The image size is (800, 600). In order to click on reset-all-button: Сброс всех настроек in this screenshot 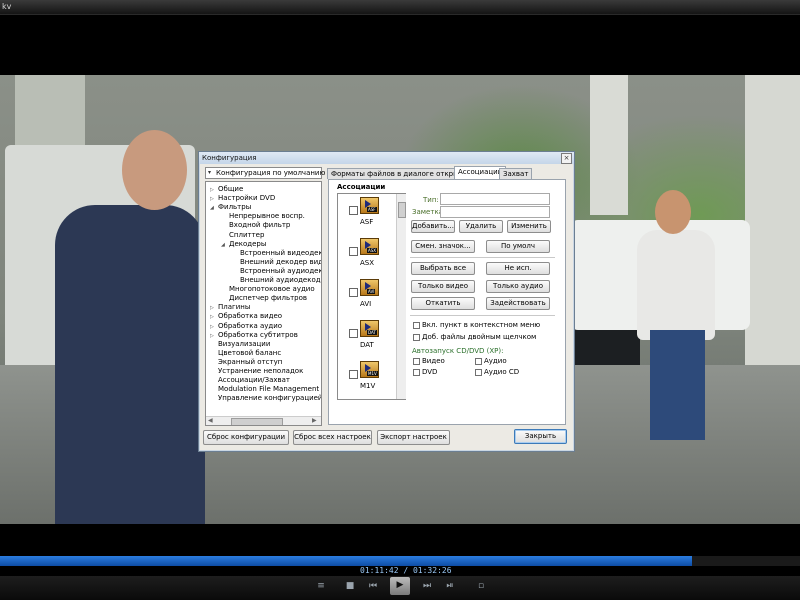, I will do `click(332, 437)`.